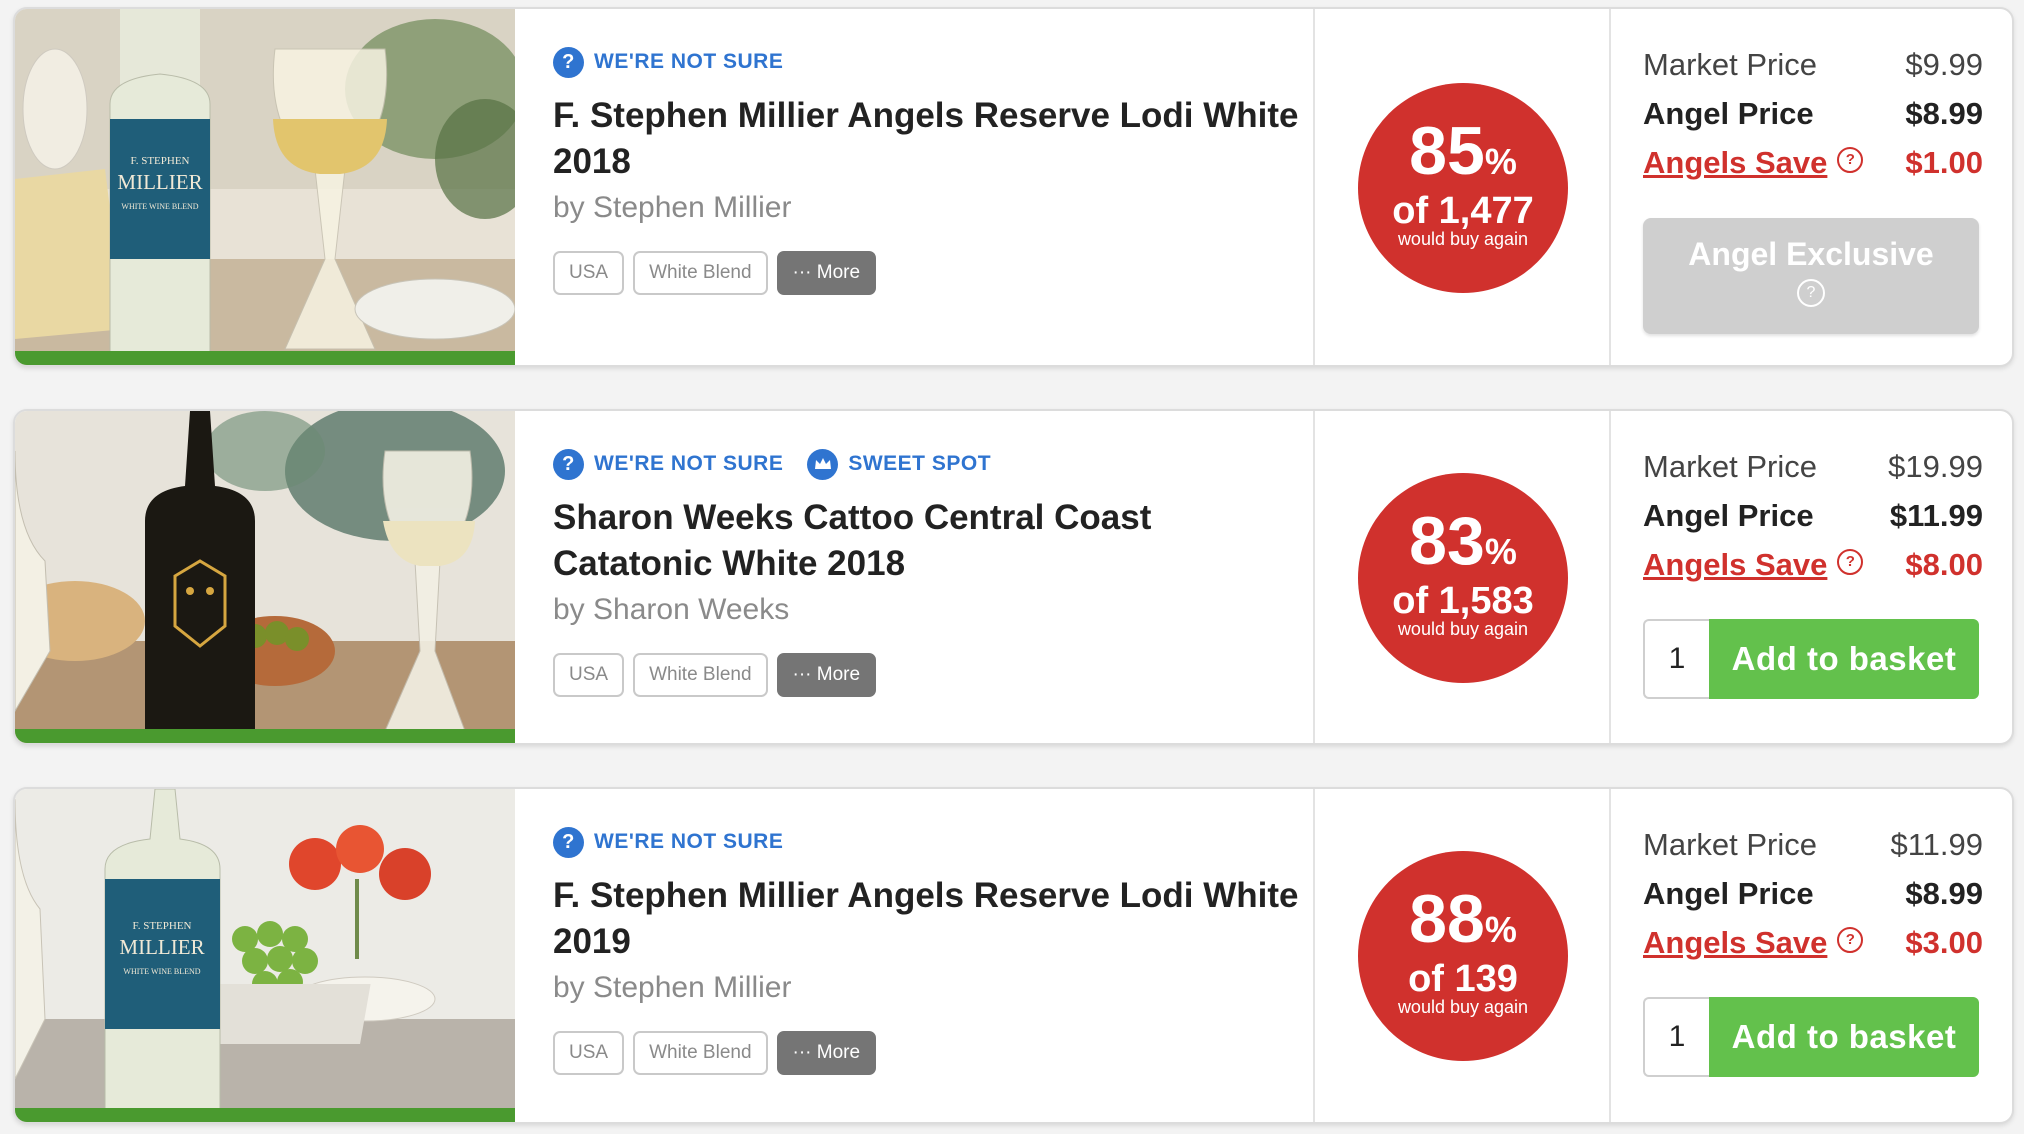 The height and width of the screenshot is (1134, 2024). Describe the element at coordinates (1811, 276) in the screenshot. I see `angel-exclusive-button: Angel Exclusive ?` at that location.